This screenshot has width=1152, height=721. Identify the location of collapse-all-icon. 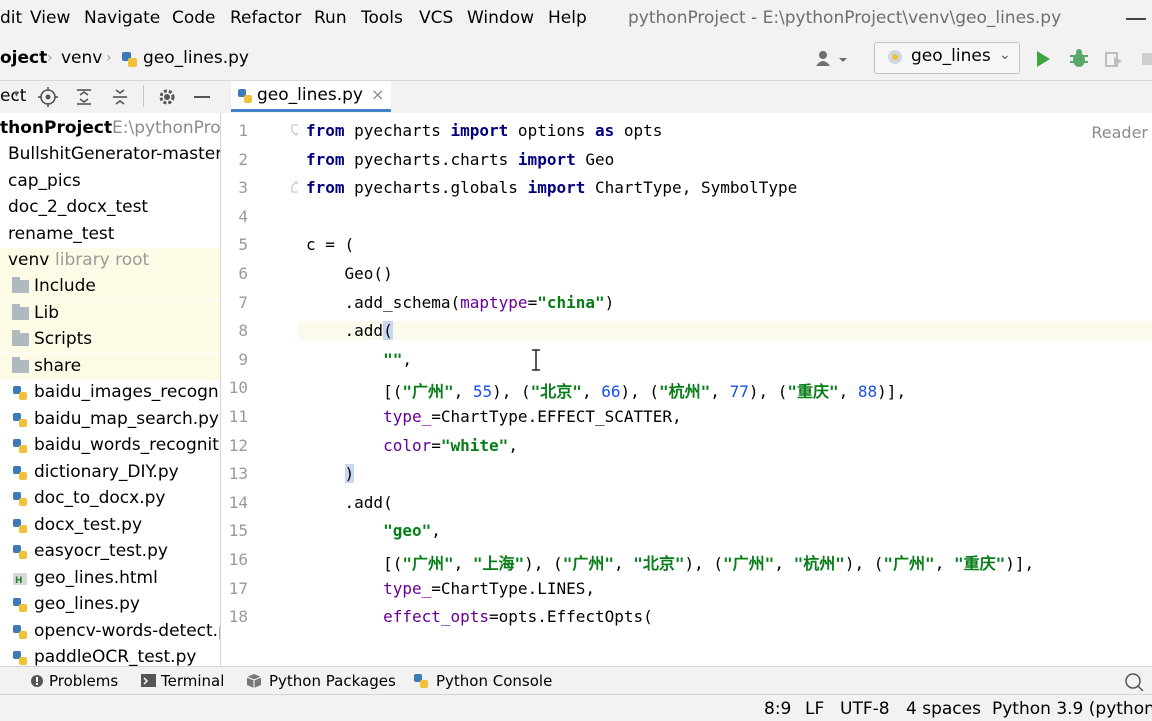
(120, 97).